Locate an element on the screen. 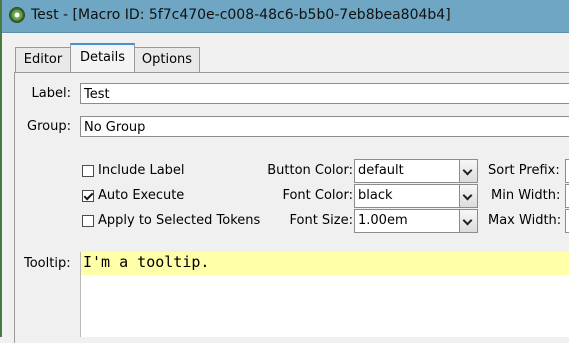  min-width-caption: Min Width: is located at coordinates (526, 195).